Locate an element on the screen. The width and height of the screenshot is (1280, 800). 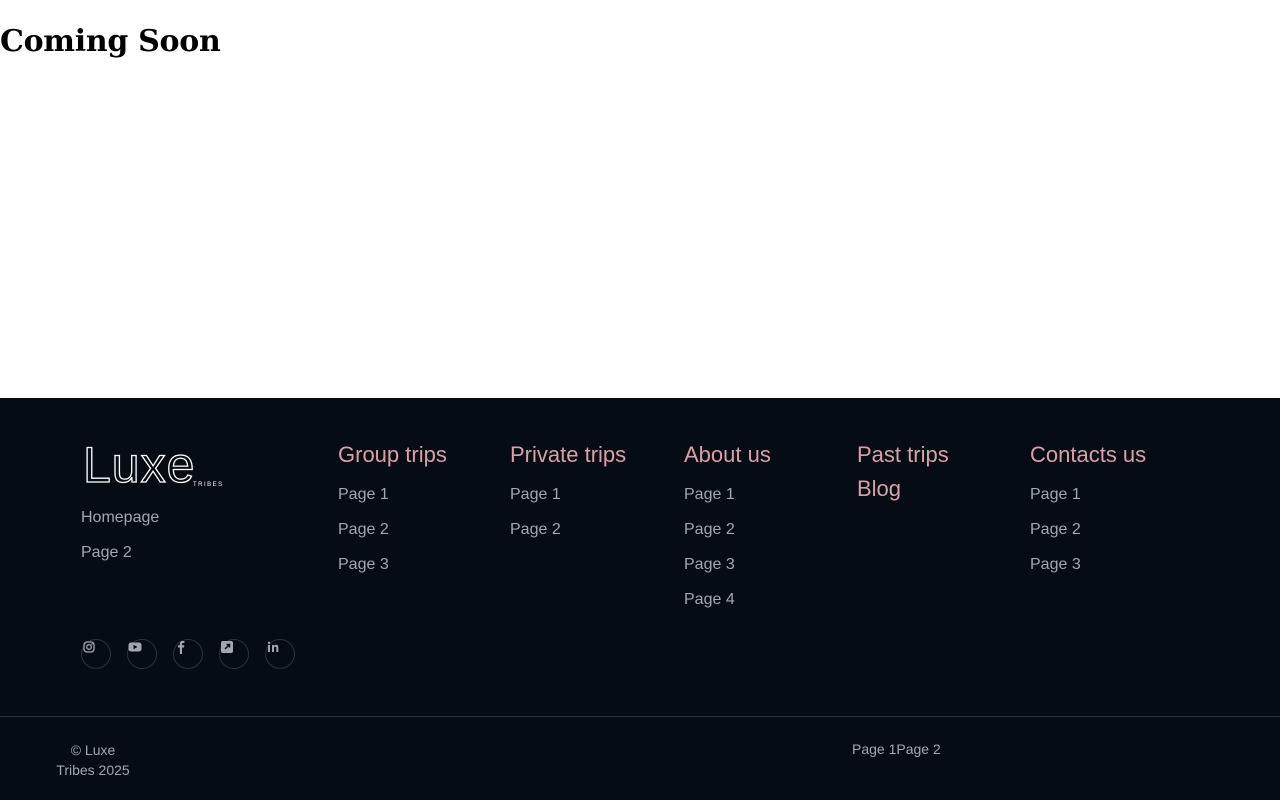
logo-subtext: TRIBES is located at coordinates (208, 485).